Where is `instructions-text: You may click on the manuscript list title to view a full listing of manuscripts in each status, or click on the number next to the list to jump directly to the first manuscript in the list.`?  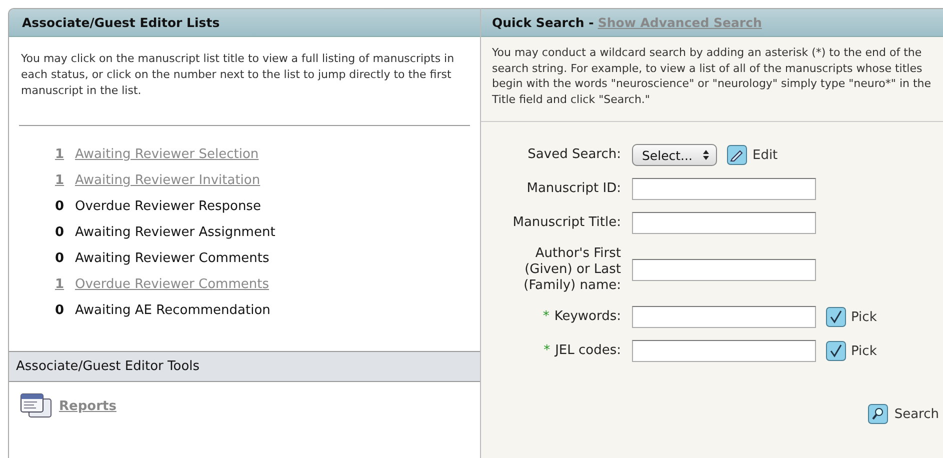 instructions-text: You may click on the manuscript list title to view a full listing of manuscripts in each status, or click on the number next to the list to jump directly to the first manuscript in the list. is located at coordinates (238, 75).